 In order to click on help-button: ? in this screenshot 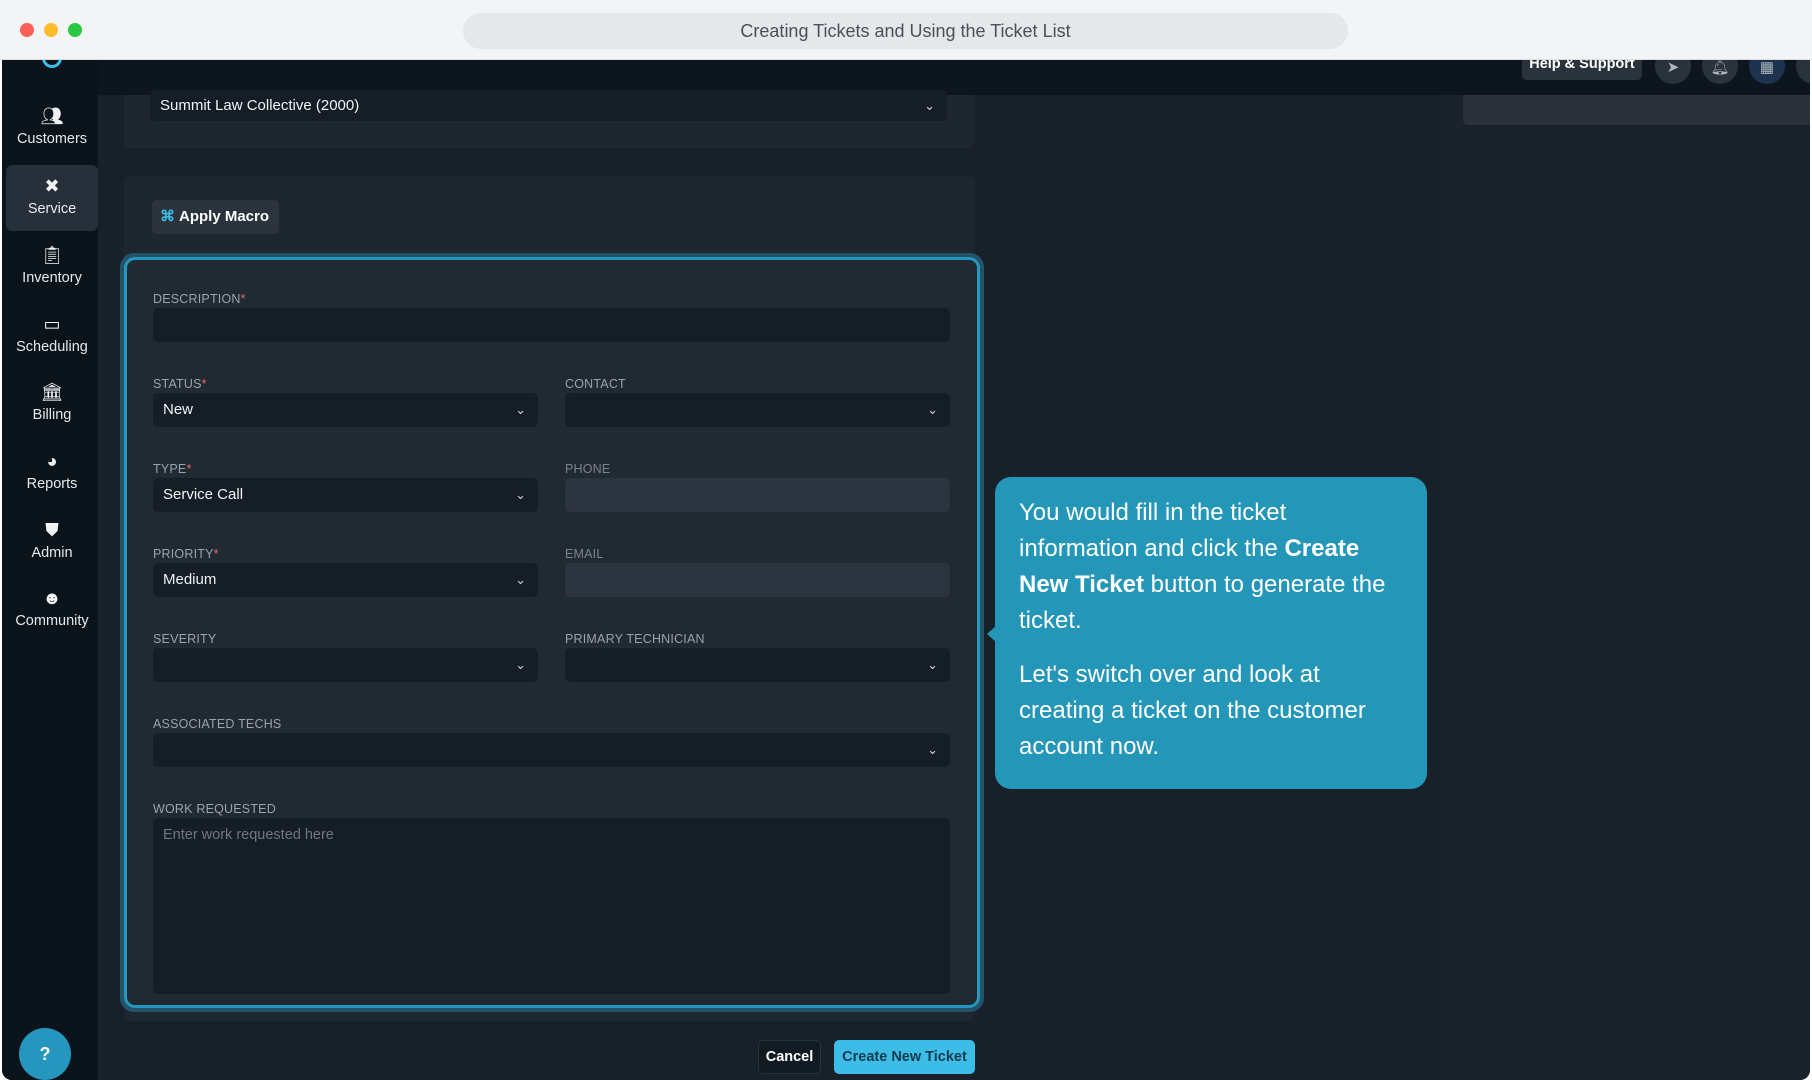, I will do `click(45, 1054)`.